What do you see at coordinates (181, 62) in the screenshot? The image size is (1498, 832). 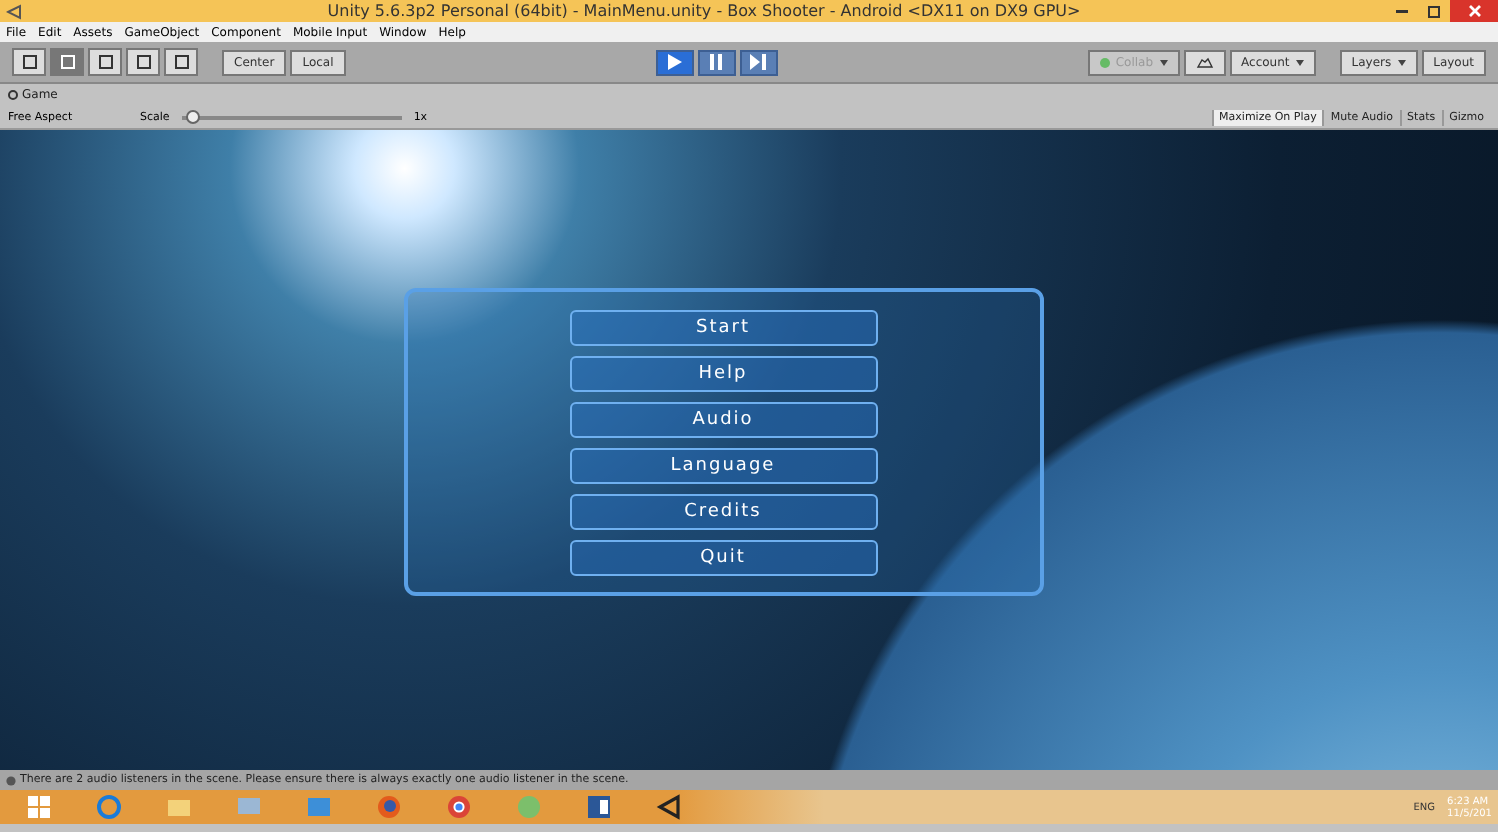 I see `rect-tool-button` at bounding box center [181, 62].